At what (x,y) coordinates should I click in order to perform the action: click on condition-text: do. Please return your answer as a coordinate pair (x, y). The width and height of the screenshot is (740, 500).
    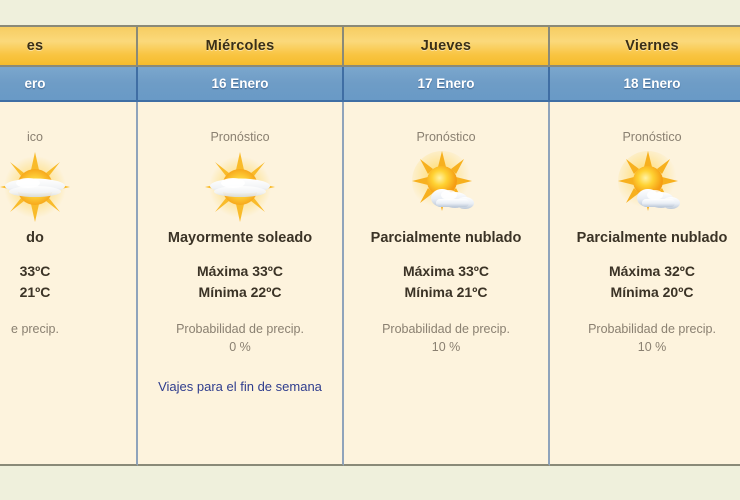
    Looking at the image, I should click on (35, 238).